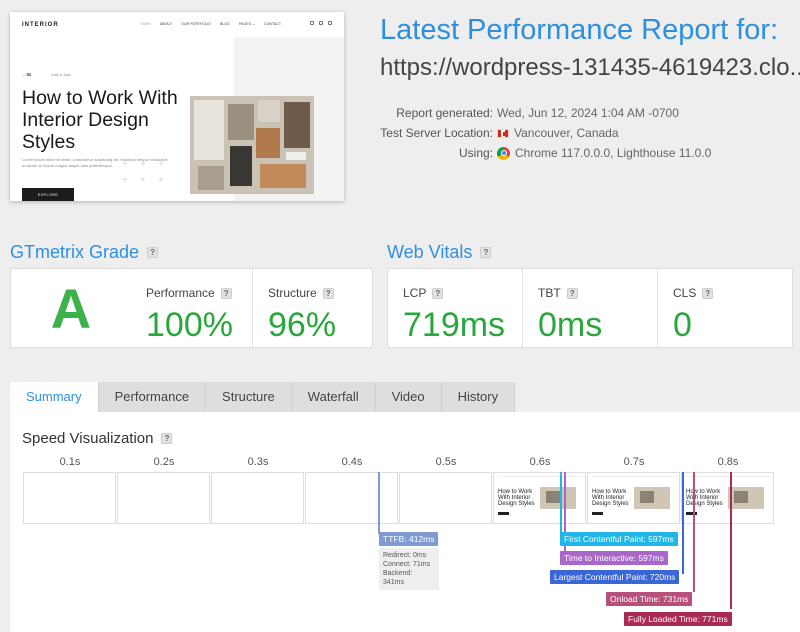 This screenshot has height=632, width=800. What do you see at coordinates (444, 113) in the screenshot?
I see `meta-generated-label: Report generated:` at bounding box center [444, 113].